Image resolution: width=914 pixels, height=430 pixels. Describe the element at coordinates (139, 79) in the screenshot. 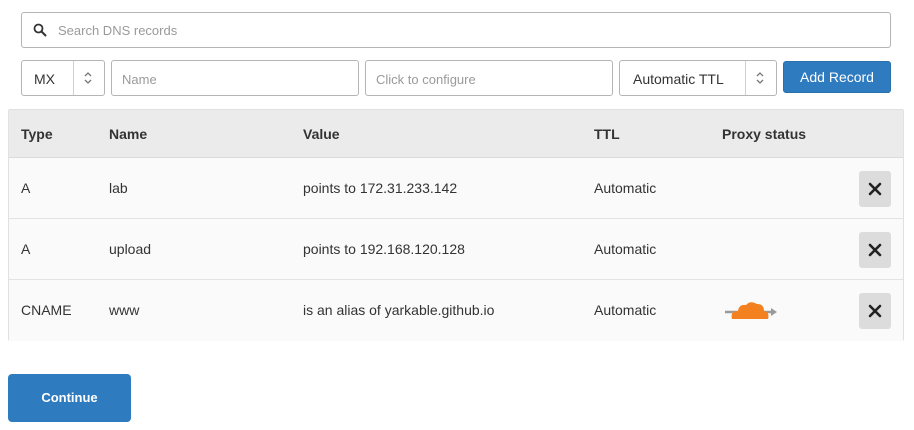

I see `name-placeholder: Name` at that location.